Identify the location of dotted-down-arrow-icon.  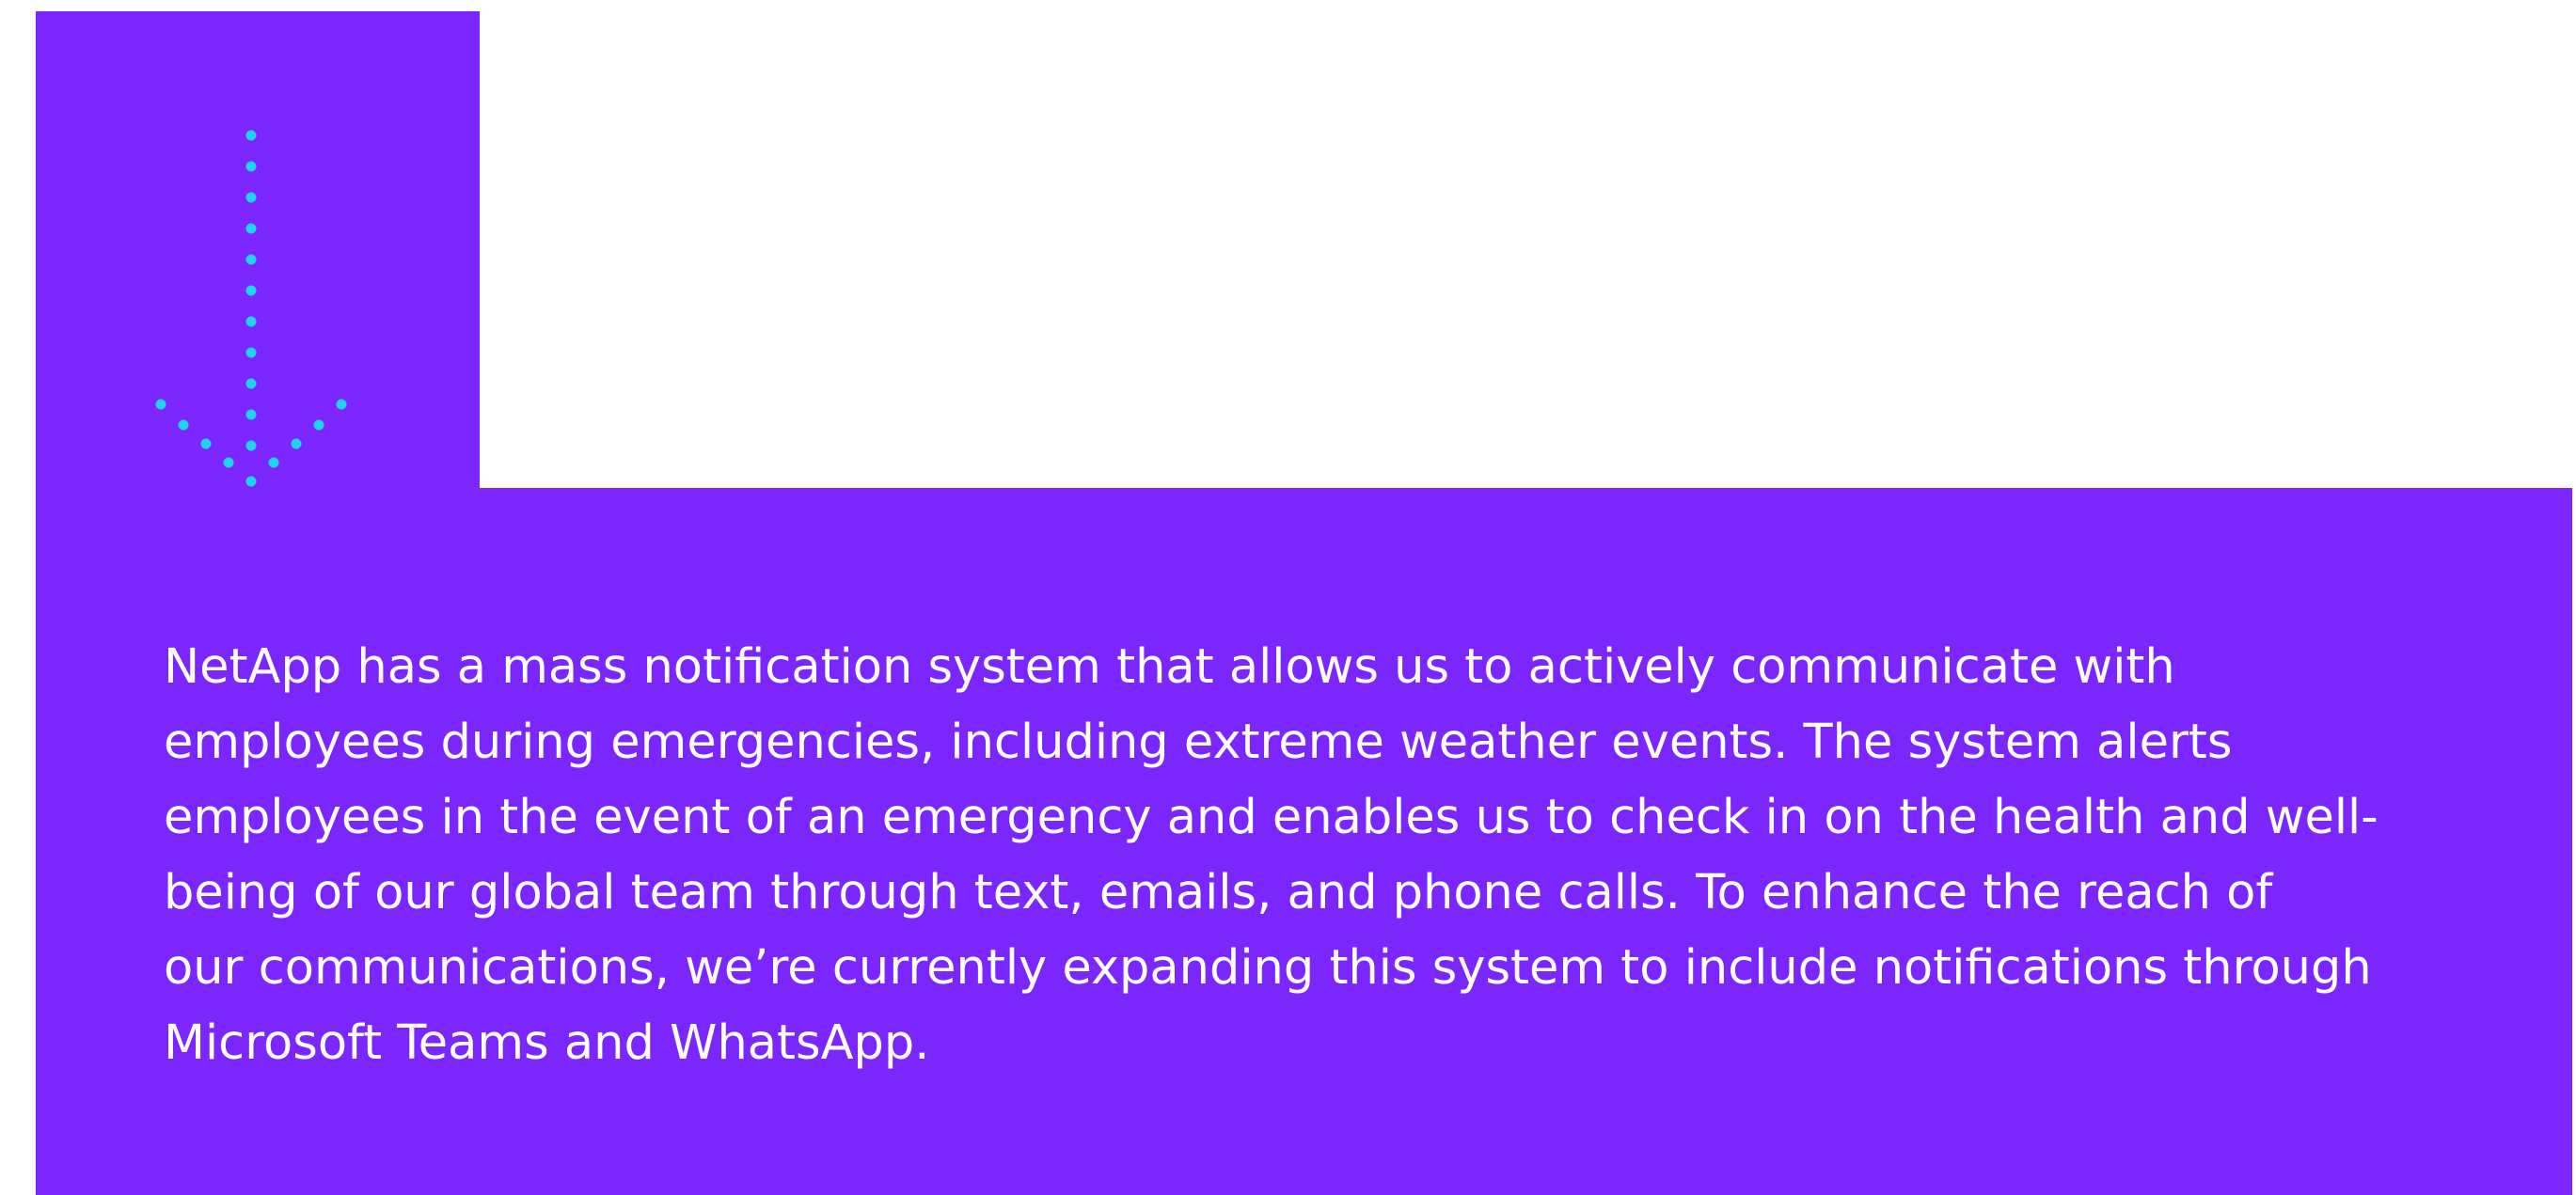
(251, 308).